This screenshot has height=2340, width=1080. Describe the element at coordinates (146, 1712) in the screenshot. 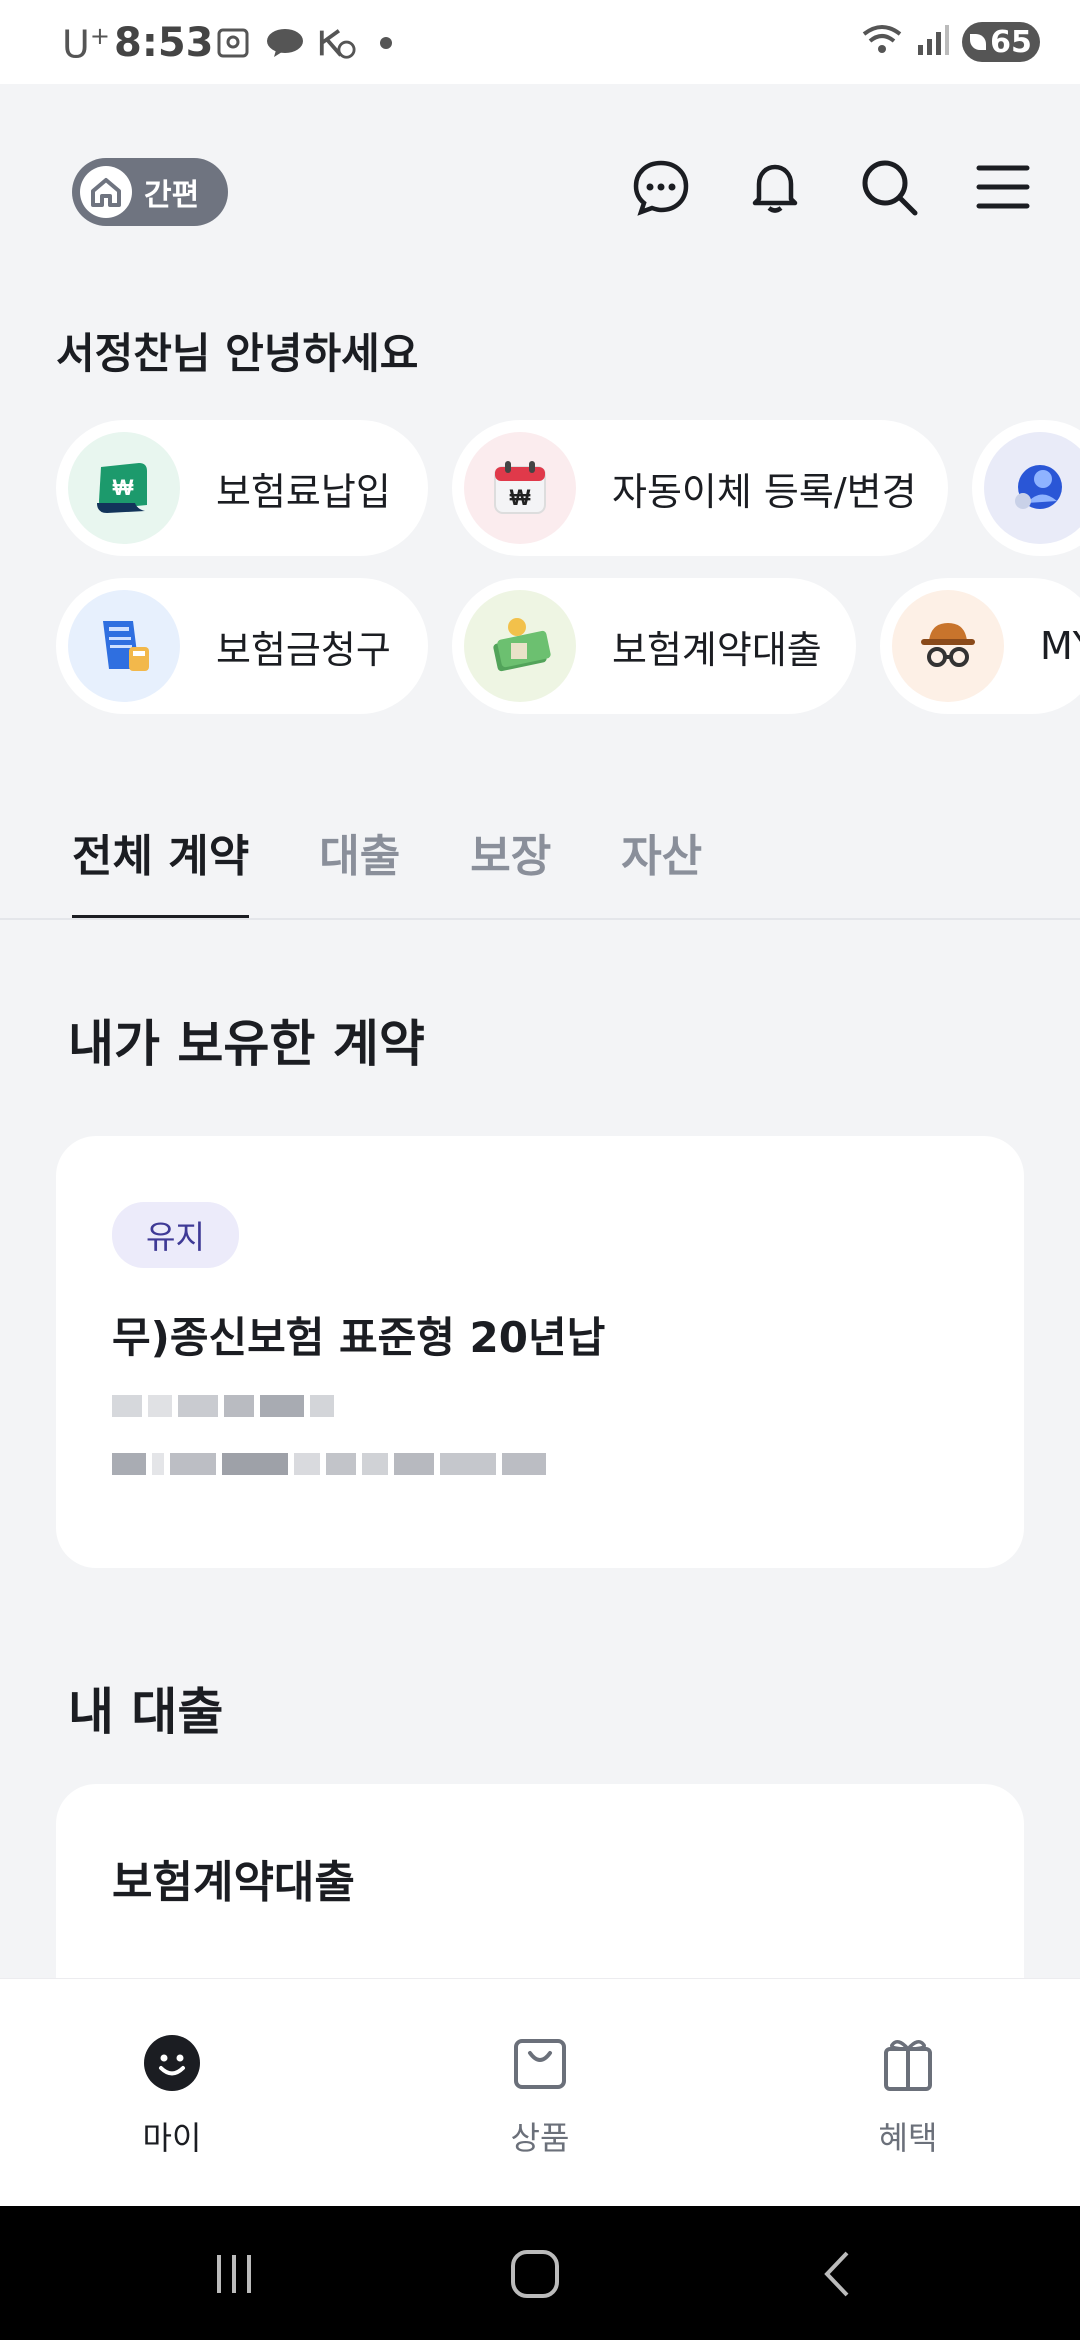

I see `loans-section-title: 내 대출` at that location.